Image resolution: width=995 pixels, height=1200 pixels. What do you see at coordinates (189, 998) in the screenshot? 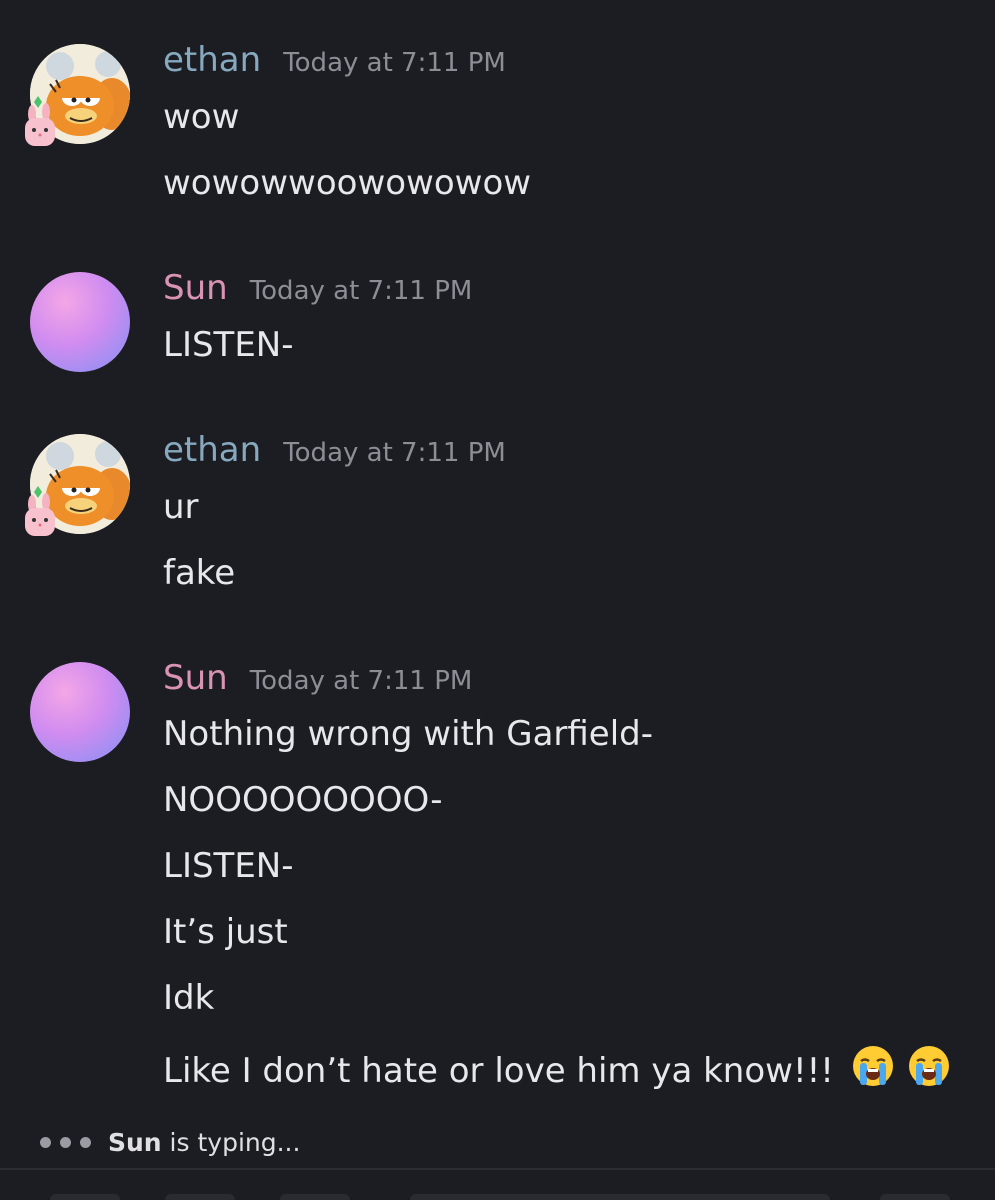
I see `message-text: Idk` at bounding box center [189, 998].